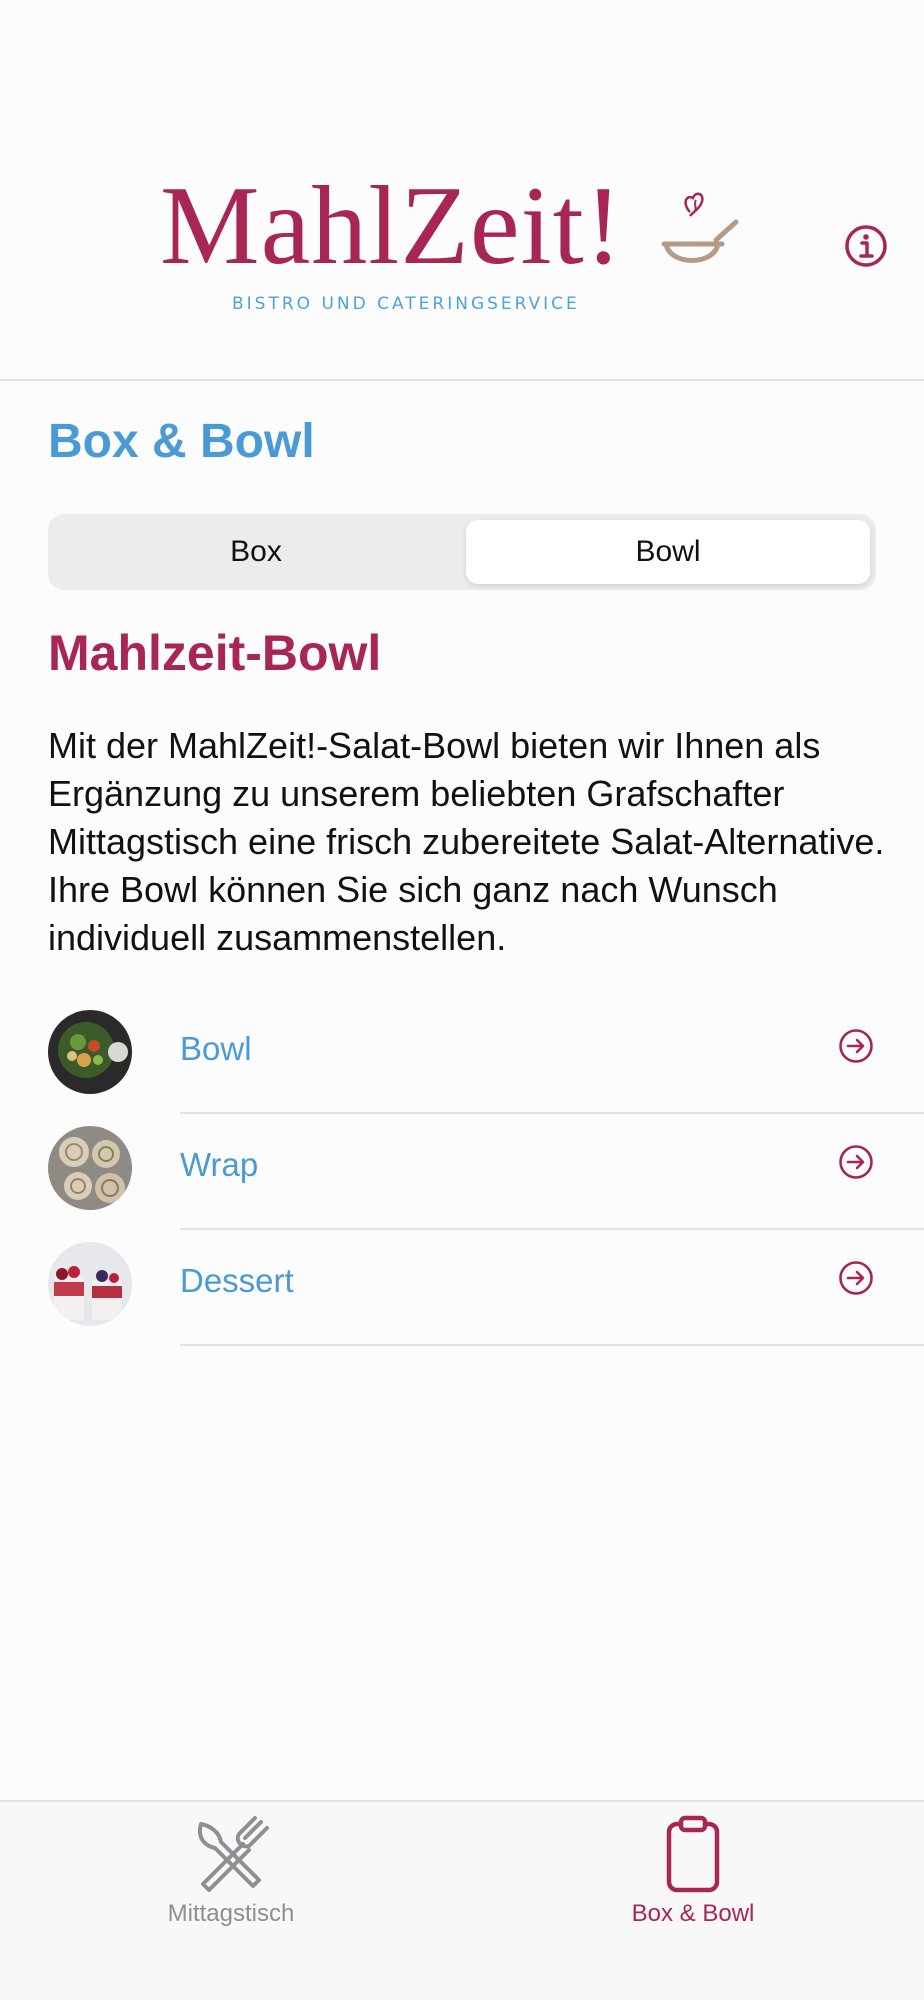 The image size is (924, 2000). Describe the element at coordinates (693, 1854) in the screenshot. I see `clipboard-icon` at that location.